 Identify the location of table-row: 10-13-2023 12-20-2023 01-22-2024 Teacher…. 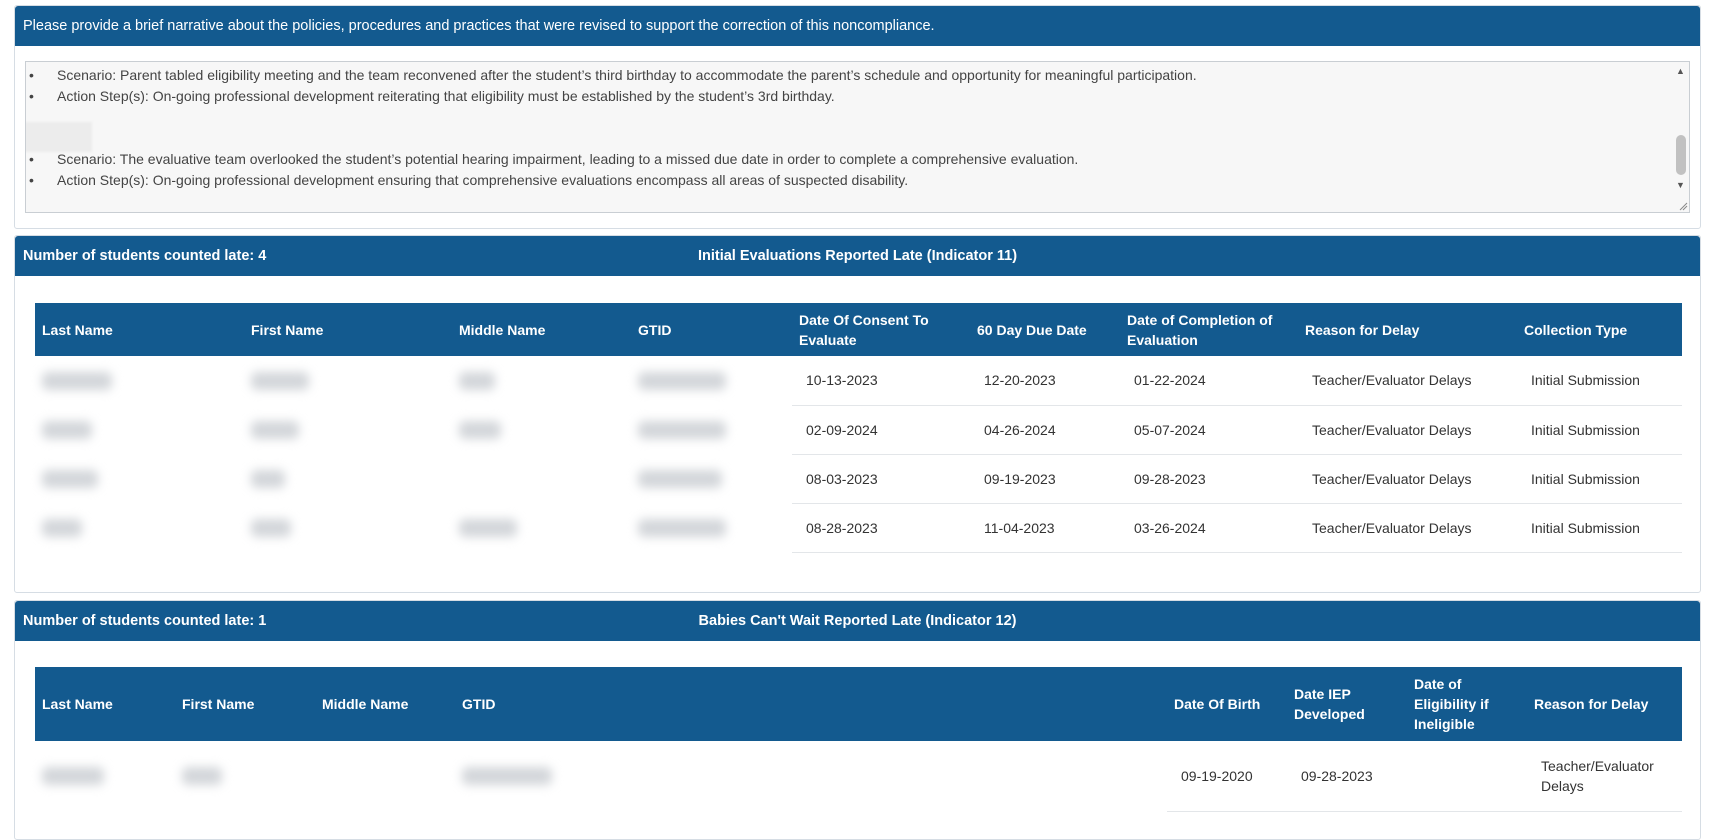
(858, 381).